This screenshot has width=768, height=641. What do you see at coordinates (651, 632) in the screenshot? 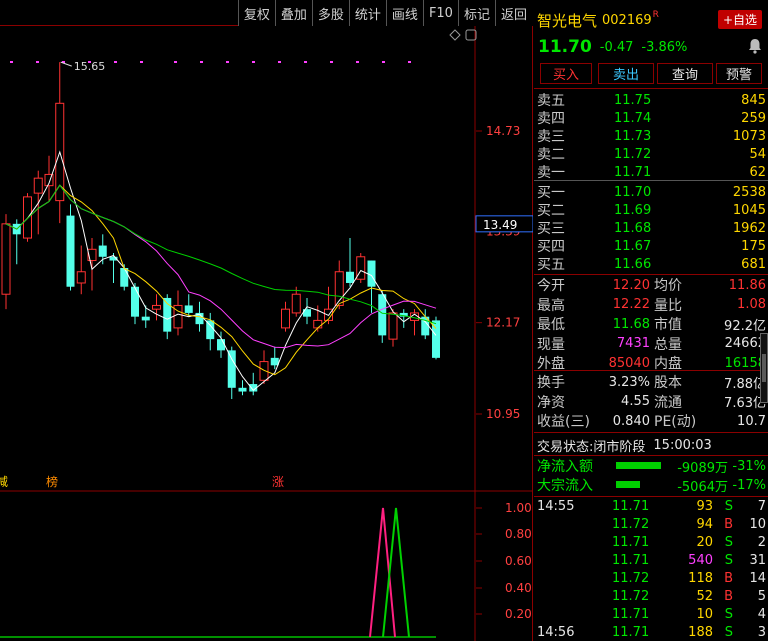
I see `tick-row: 14:56 11.71 188 S 3` at bounding box center [651, 632].